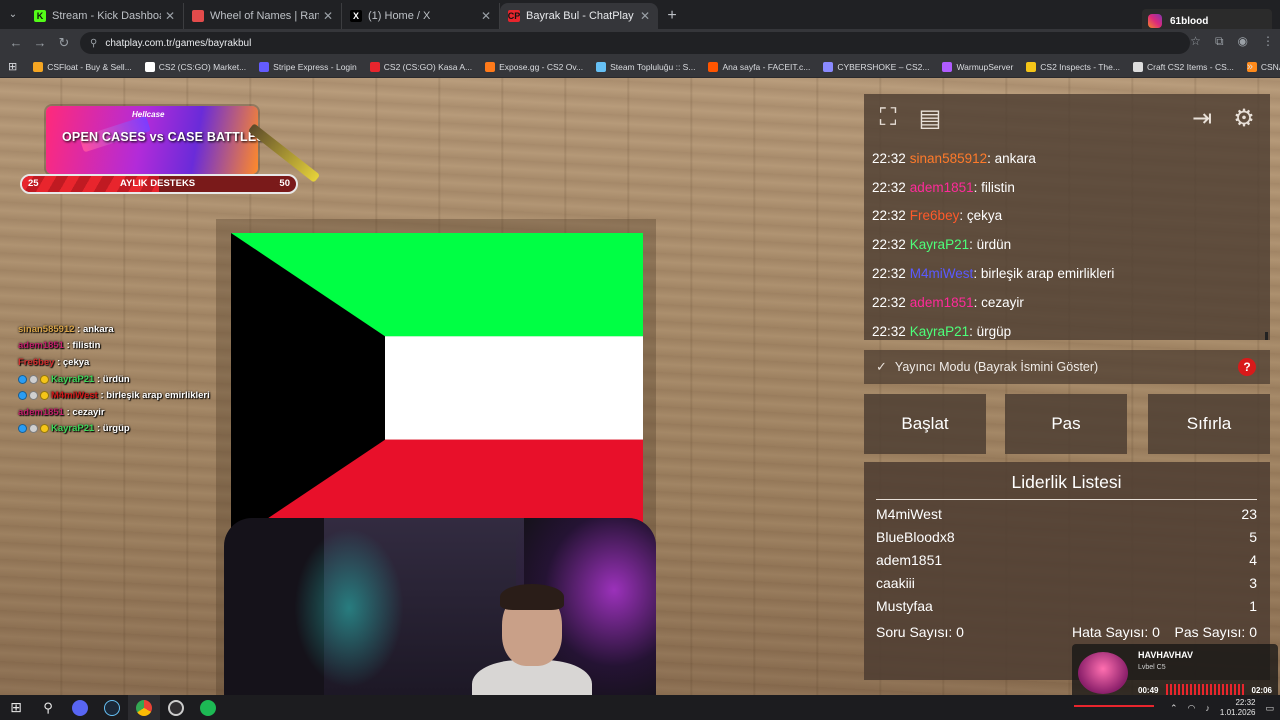  What do you see at coordinates (64, 43) in the screenshot?
I see `reload-icon: ↻` at bounding box center [64, 43].